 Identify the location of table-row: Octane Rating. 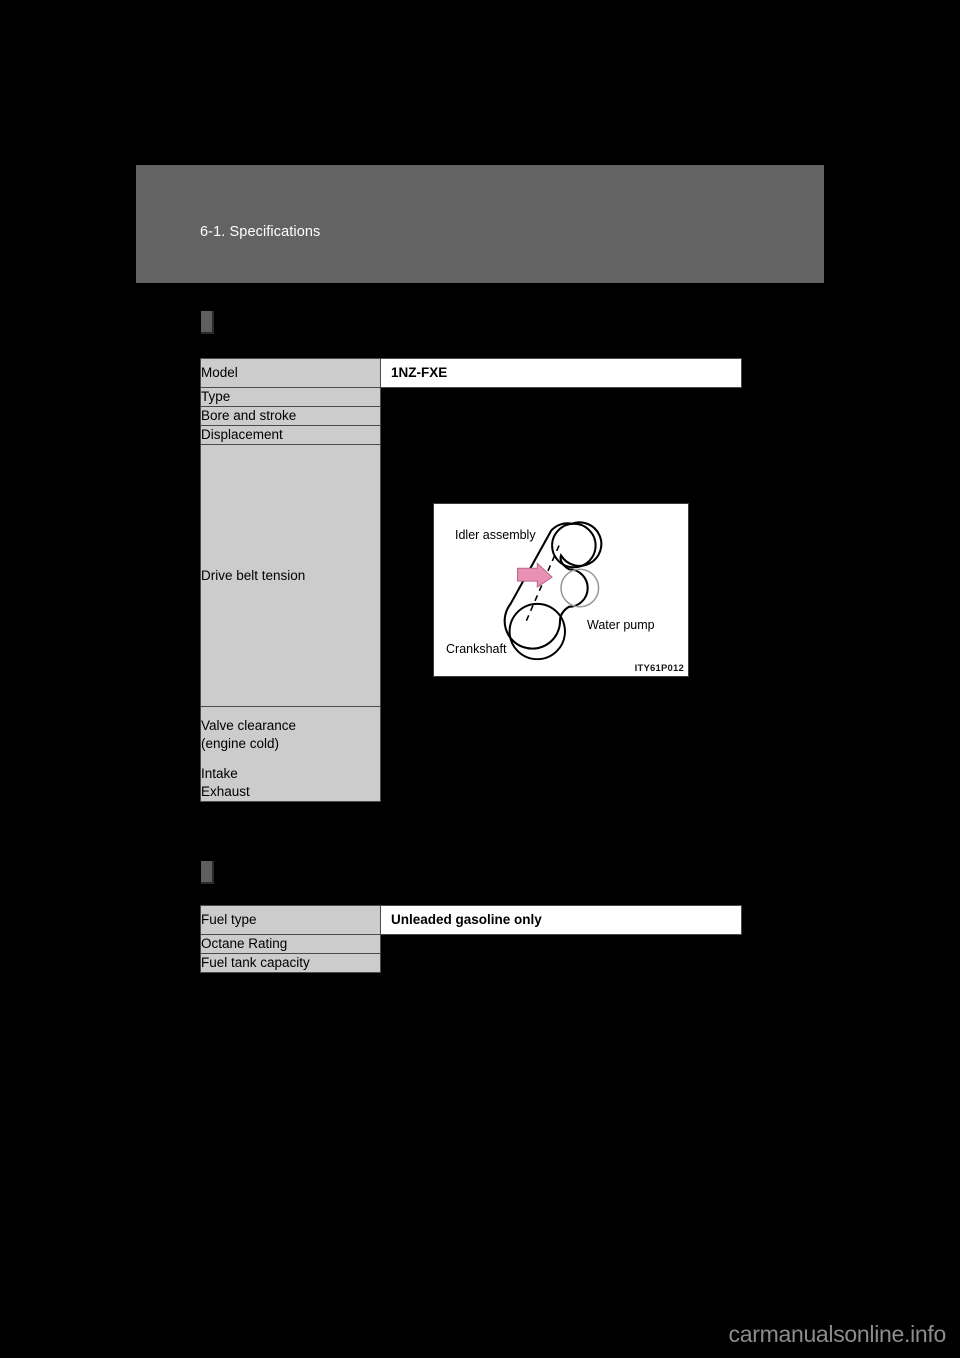
(471, 944).